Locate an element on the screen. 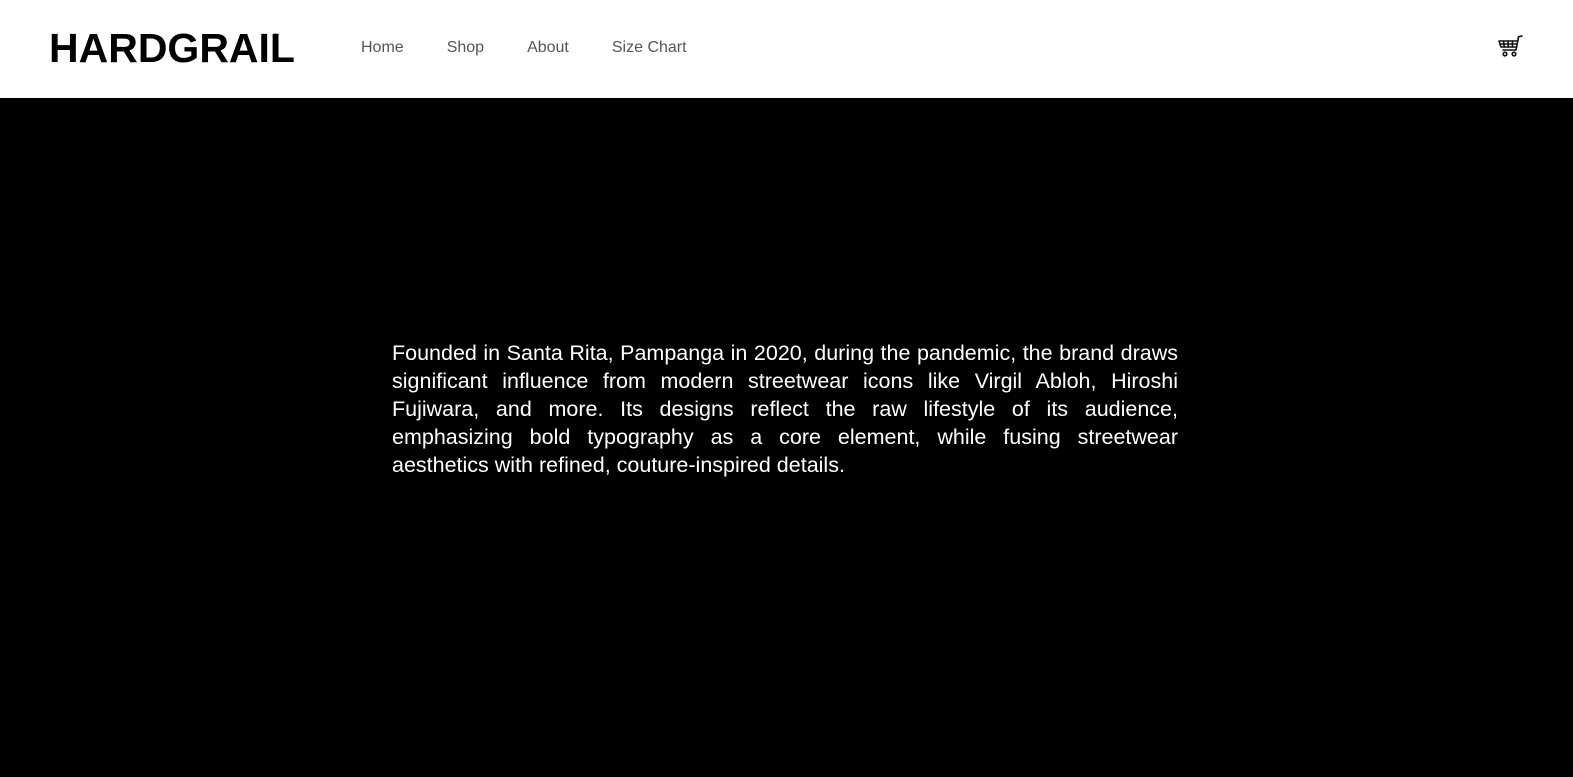  cart-button is located at coordinates (1510, 48).